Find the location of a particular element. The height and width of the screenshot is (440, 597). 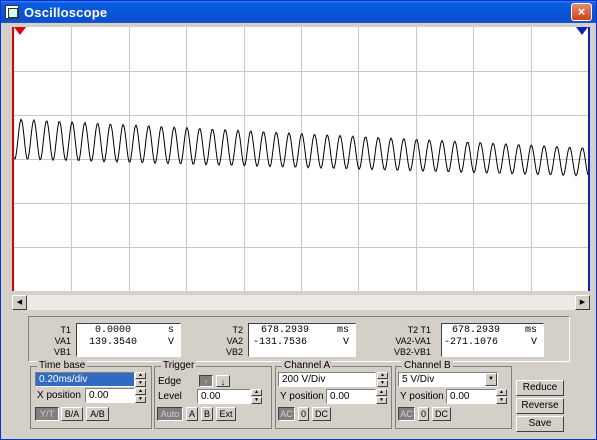

channel-b-scale-select: 5 V/Div ▼ is located at coordinates (448, 379).